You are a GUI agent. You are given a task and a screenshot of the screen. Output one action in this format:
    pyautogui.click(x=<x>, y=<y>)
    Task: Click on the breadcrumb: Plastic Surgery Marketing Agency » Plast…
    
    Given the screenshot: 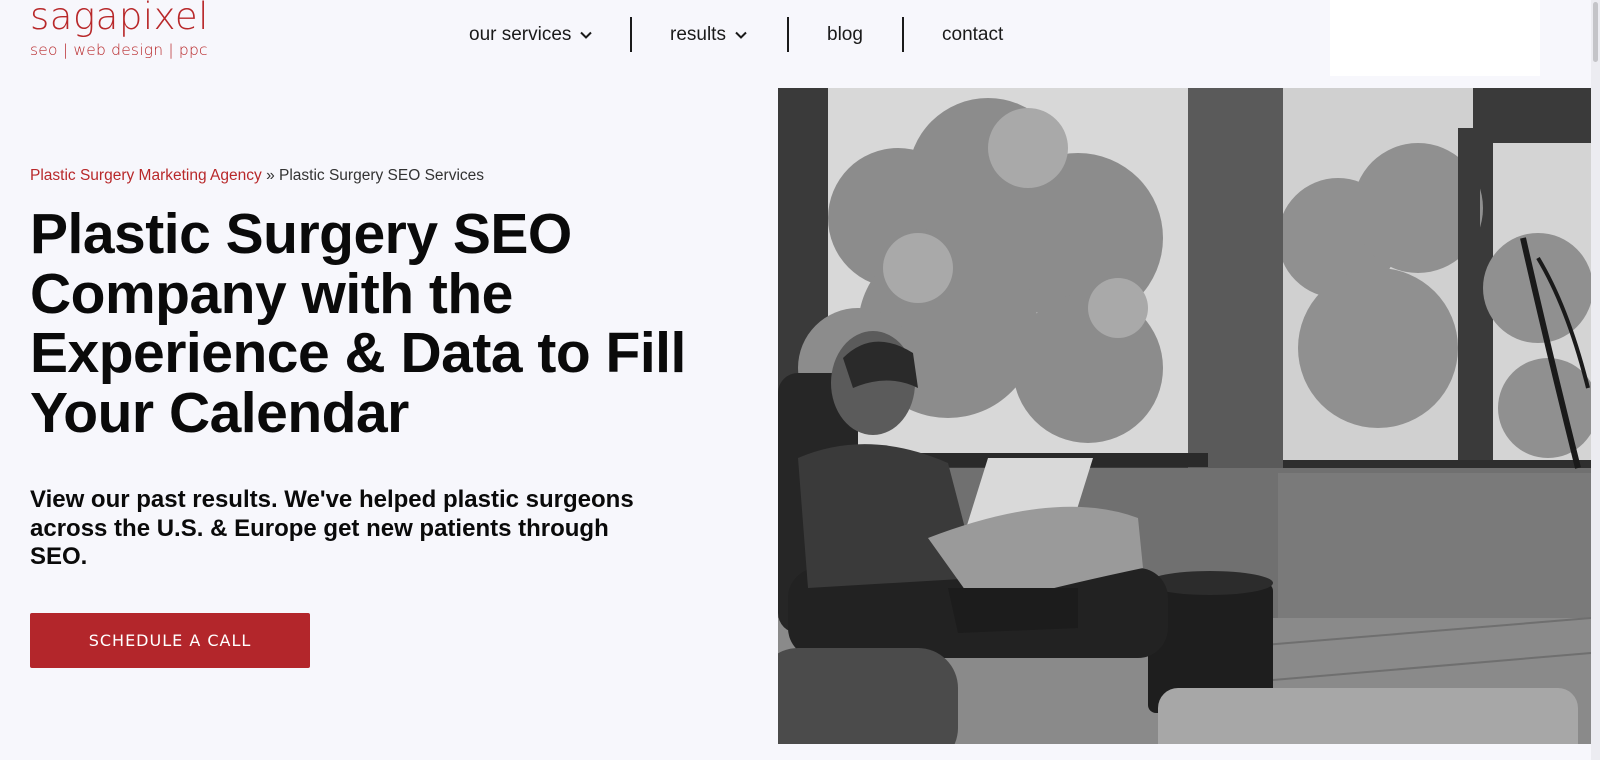 What is the action you would take?
    pyautogui.click(x=257, y=176)
    